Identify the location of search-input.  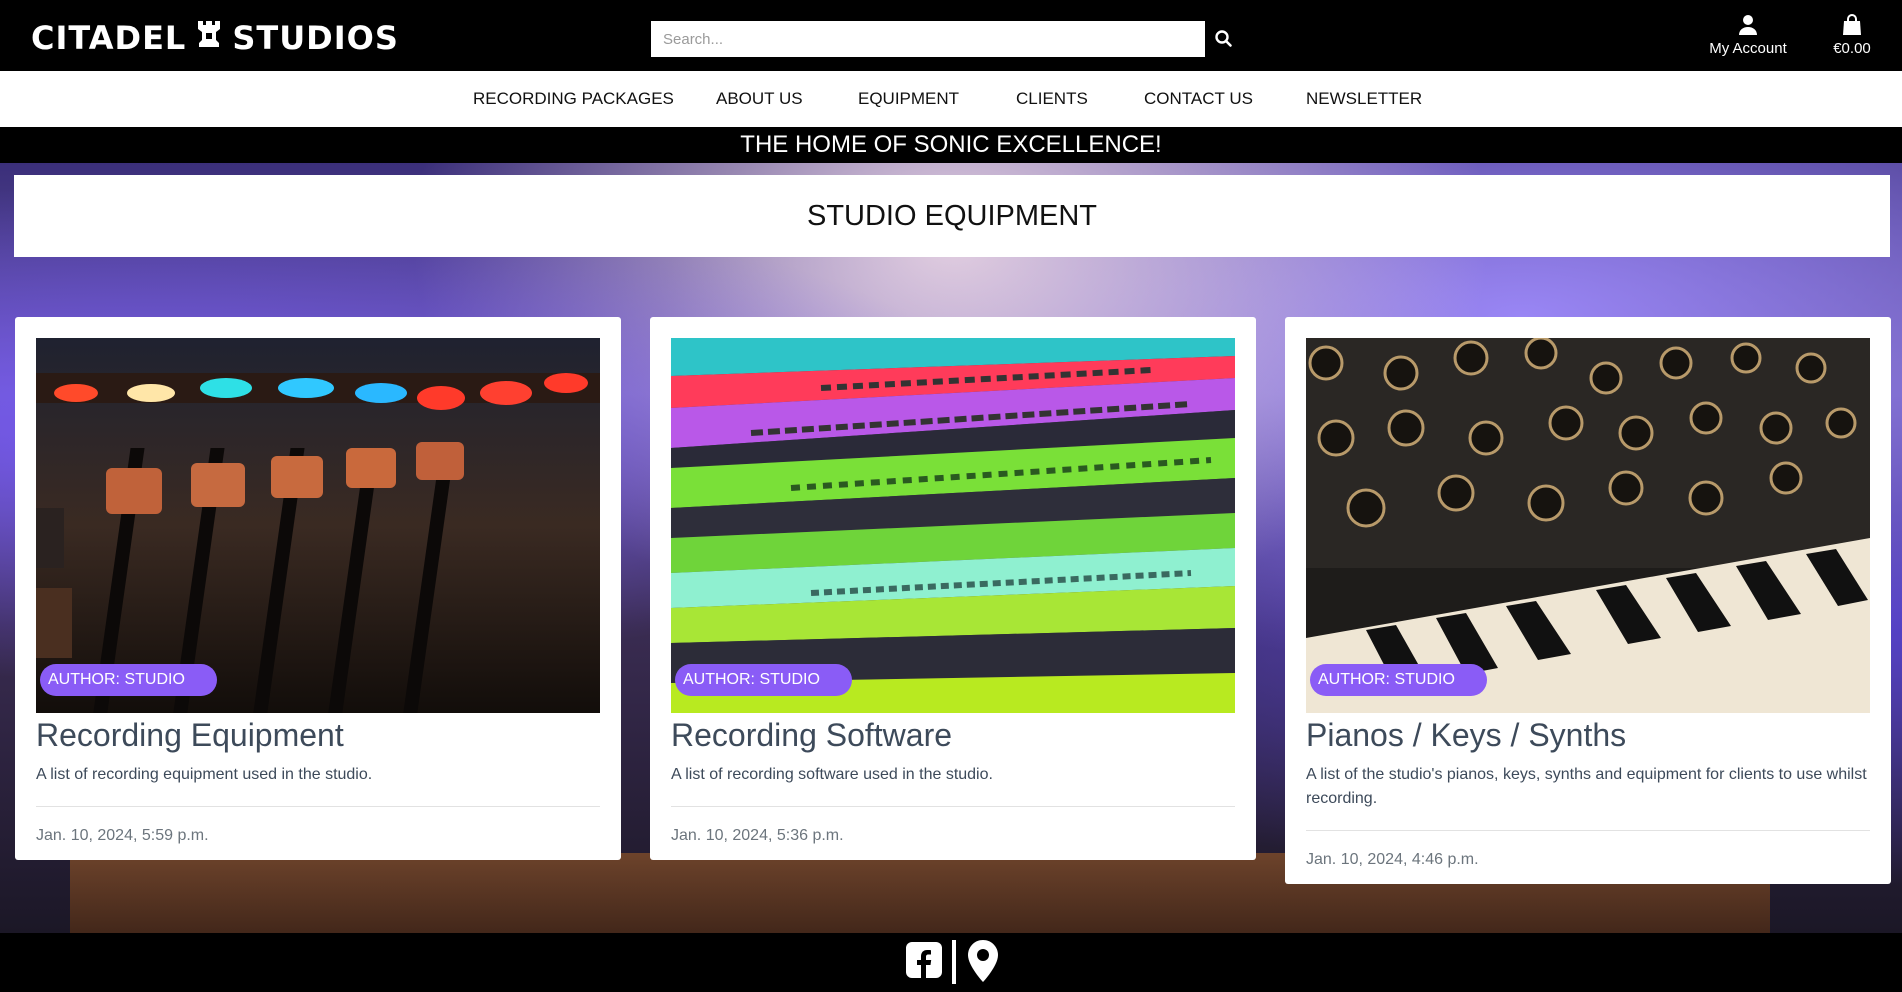
(928, 39).